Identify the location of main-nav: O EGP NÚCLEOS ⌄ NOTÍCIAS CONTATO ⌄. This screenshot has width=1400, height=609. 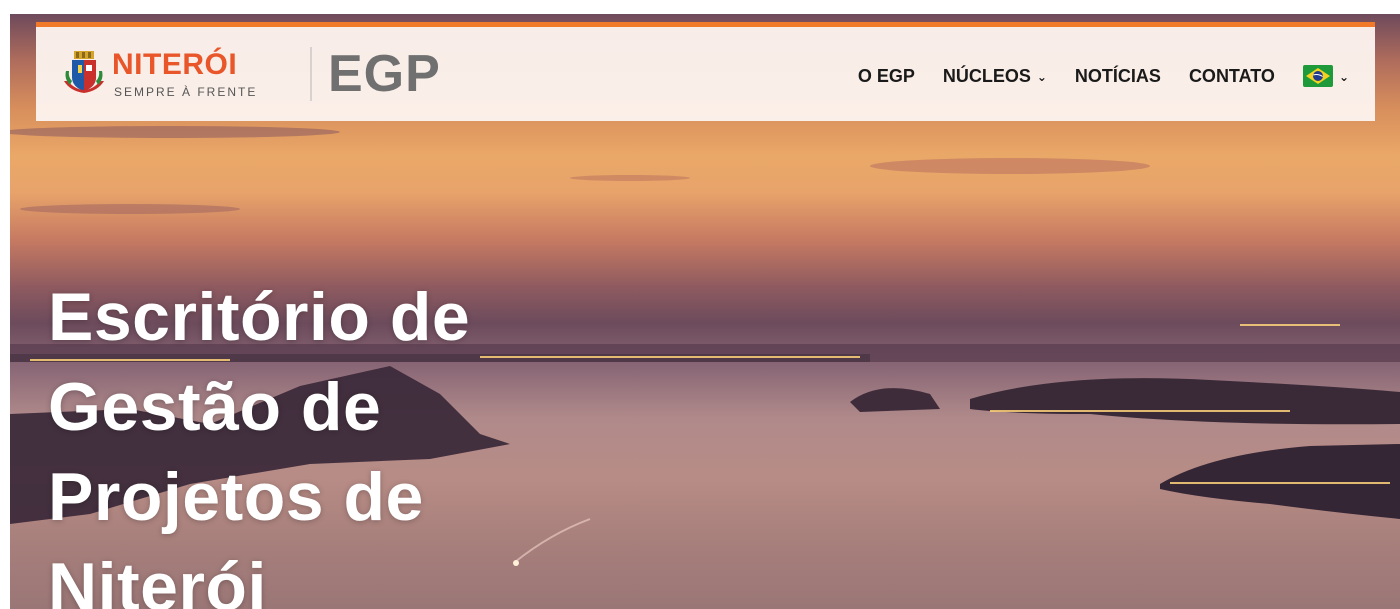
(1103, 76).